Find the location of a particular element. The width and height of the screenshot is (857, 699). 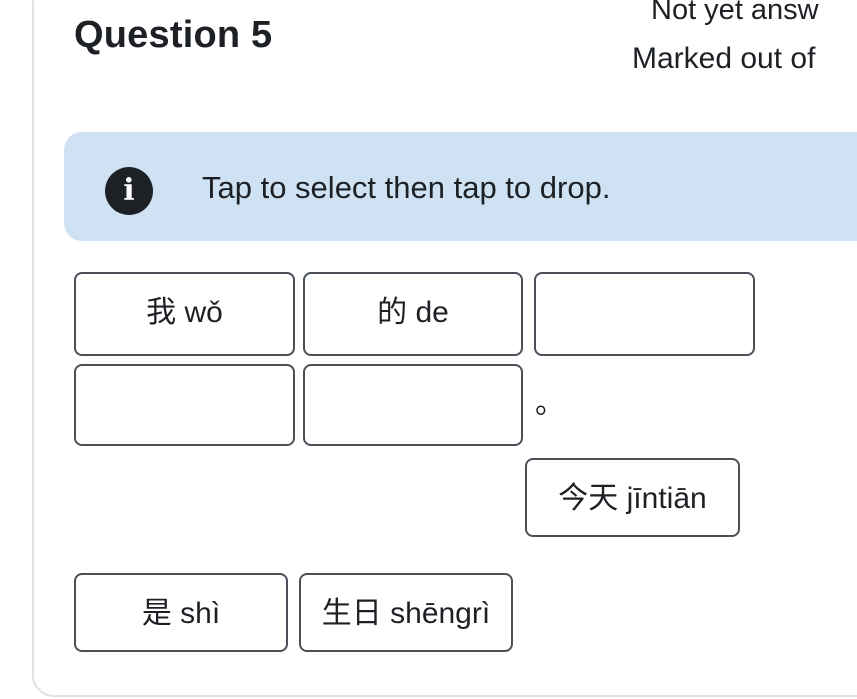

drop-zone-filled: 我 wǒ is located at coordinates (184, 314).